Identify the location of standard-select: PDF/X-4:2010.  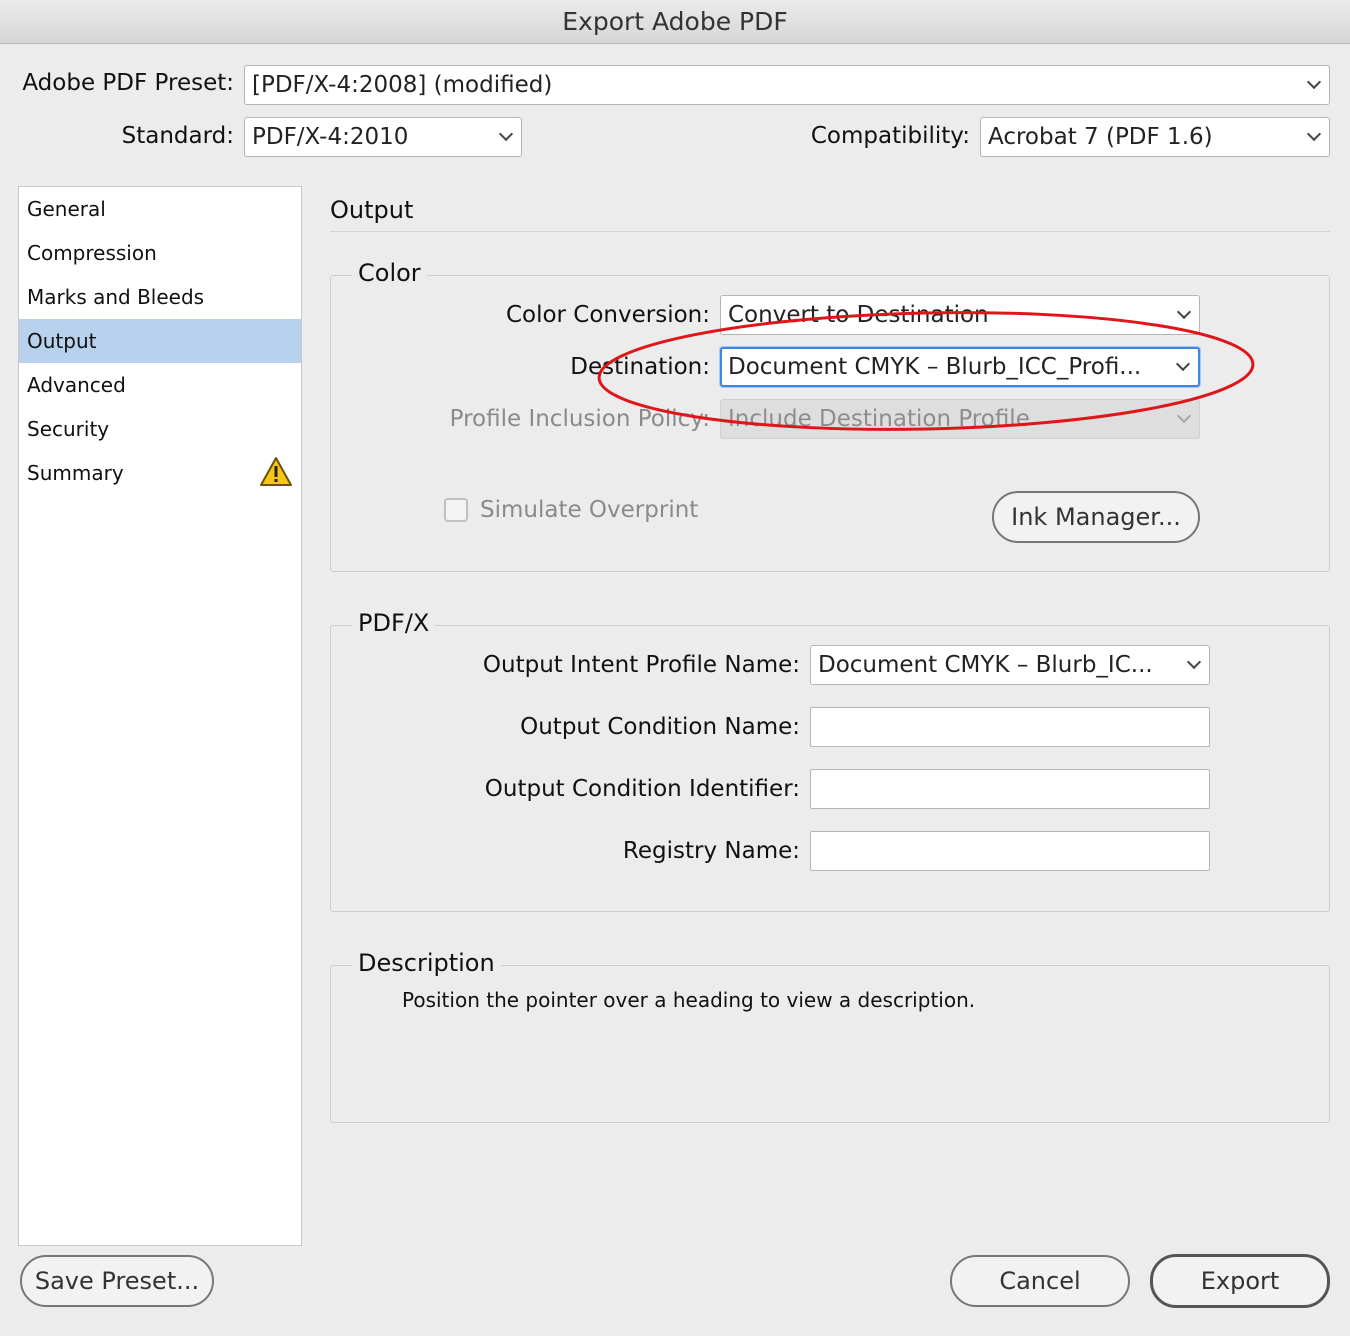
(383, 137).